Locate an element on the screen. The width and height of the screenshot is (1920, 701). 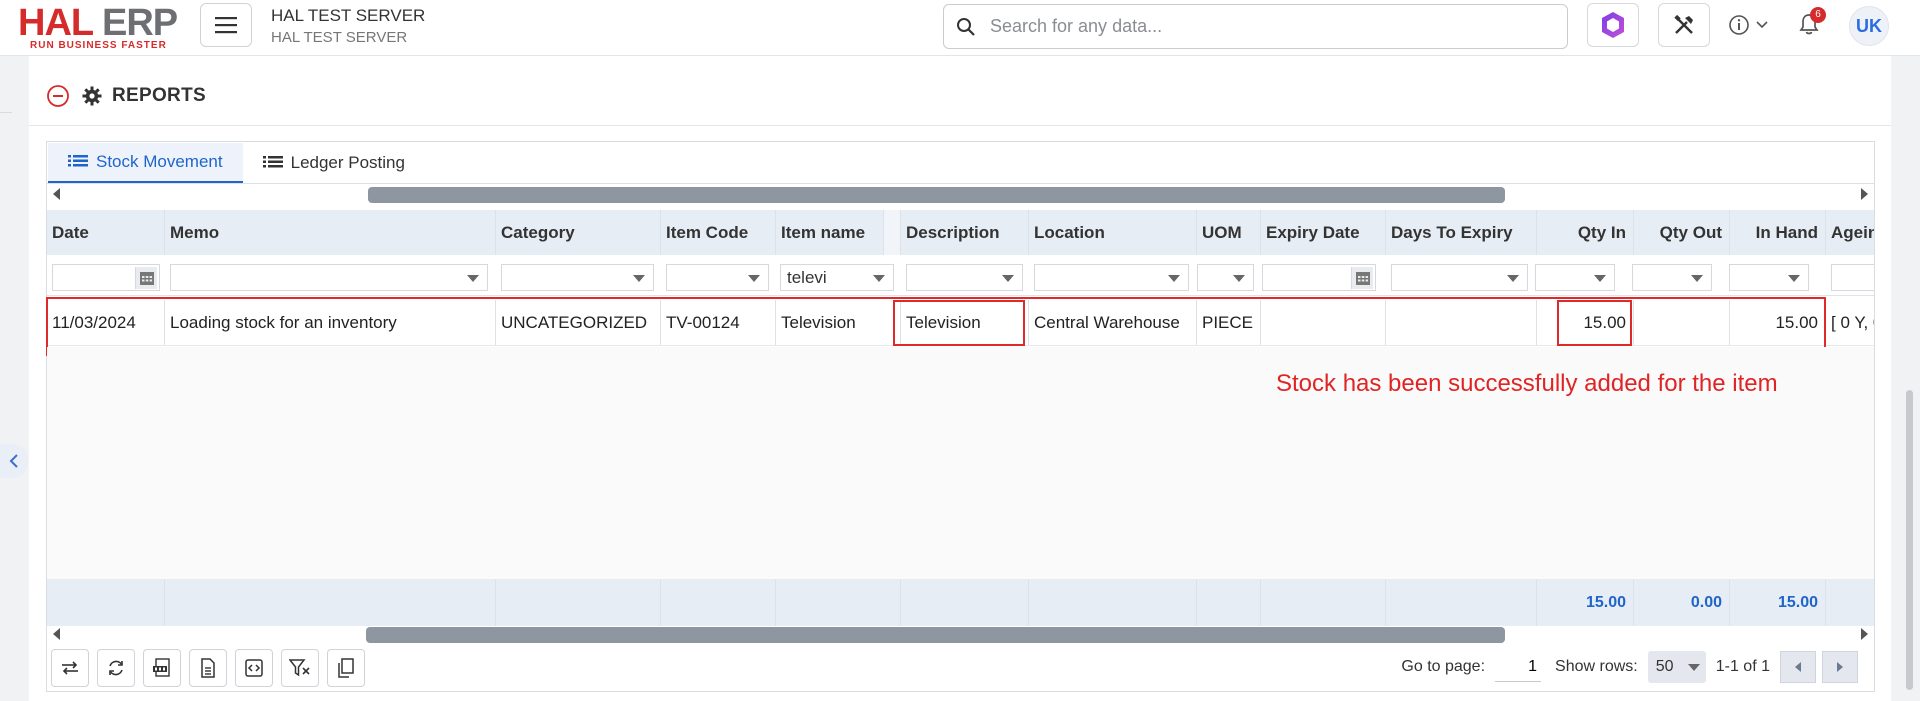
column-resize-handle is located at coordinates (892, 232).